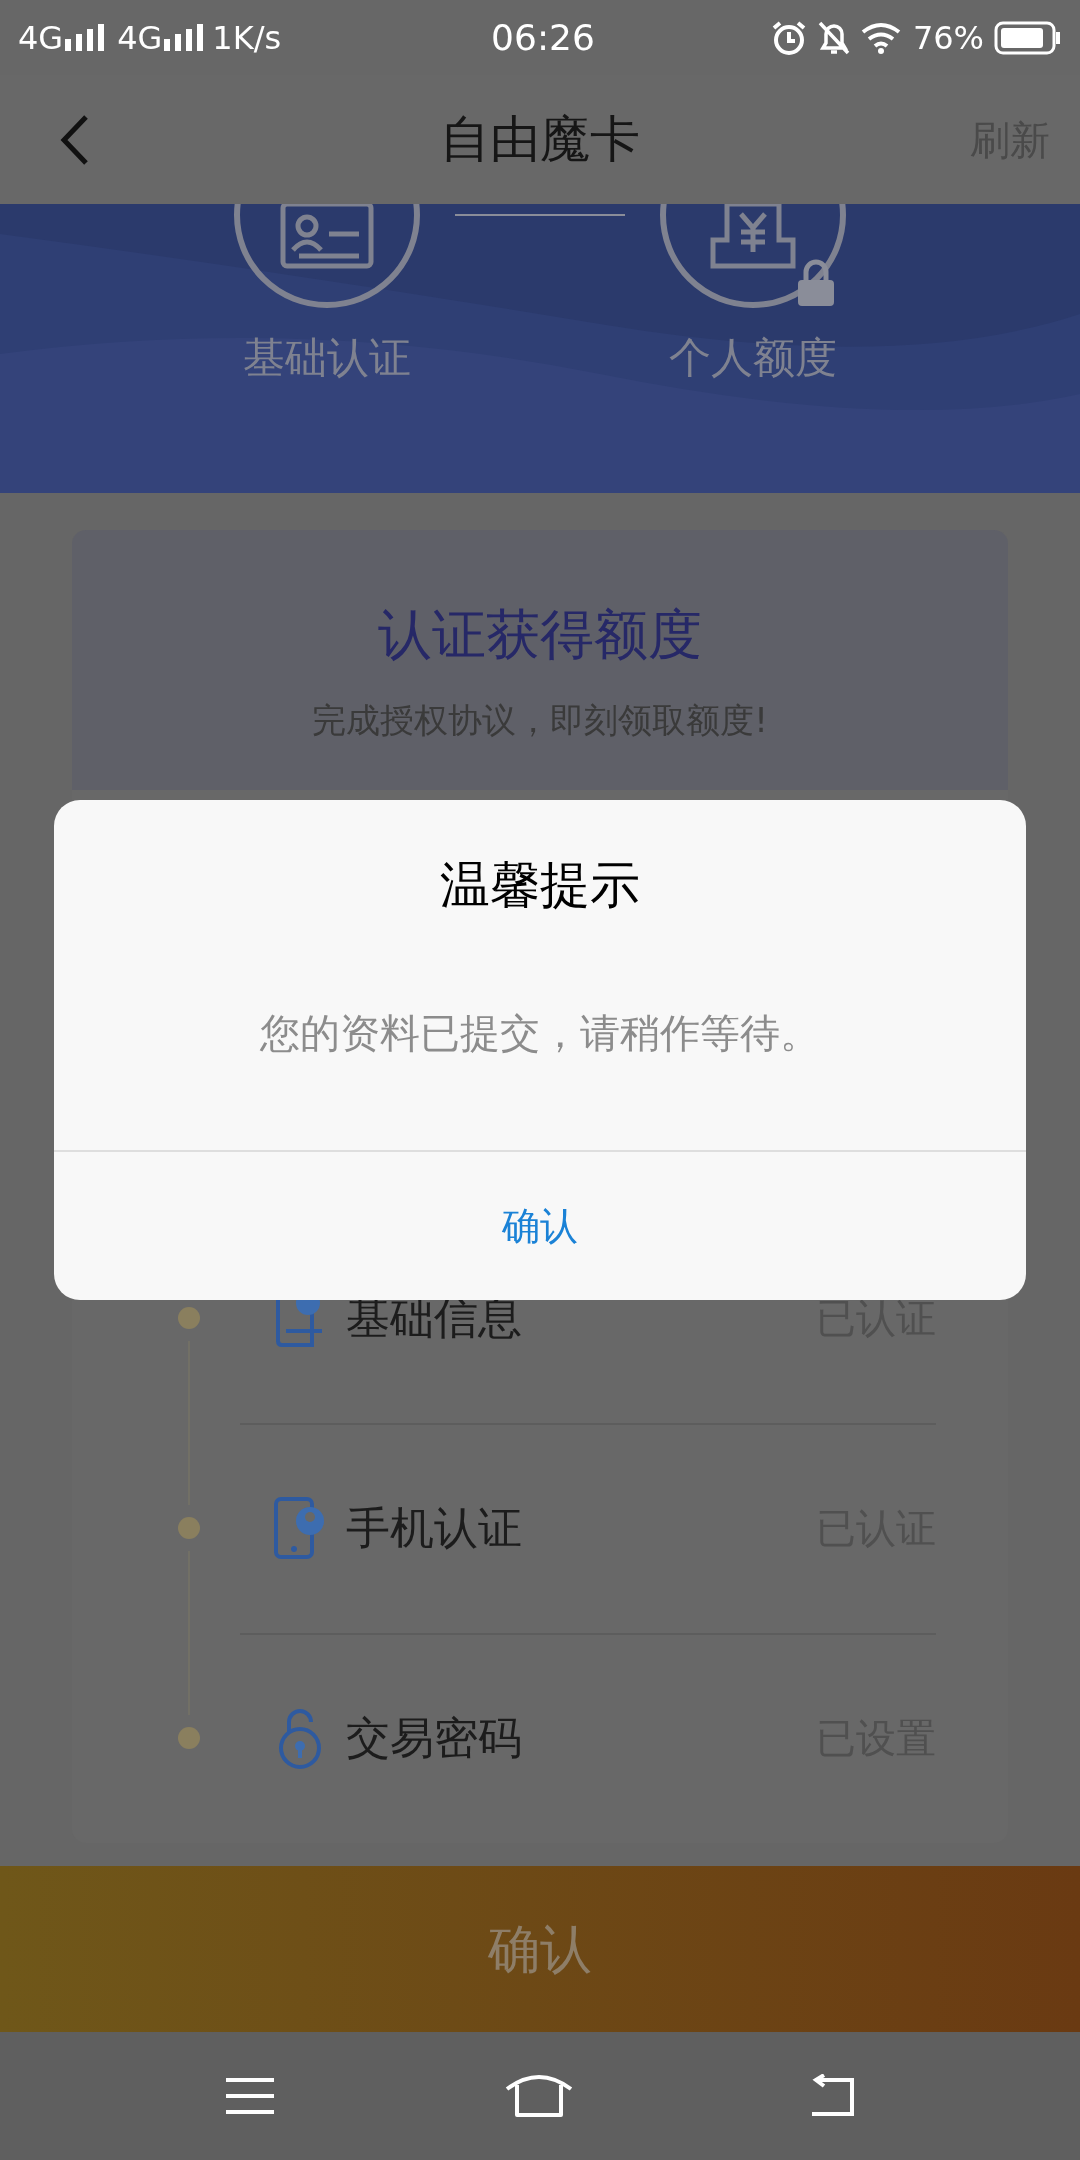 This screenshot has height=2160, width=1080. Describe the element at coordinates (753, 358) in the screenshot. I see `step-label: 个人额度` at that location.